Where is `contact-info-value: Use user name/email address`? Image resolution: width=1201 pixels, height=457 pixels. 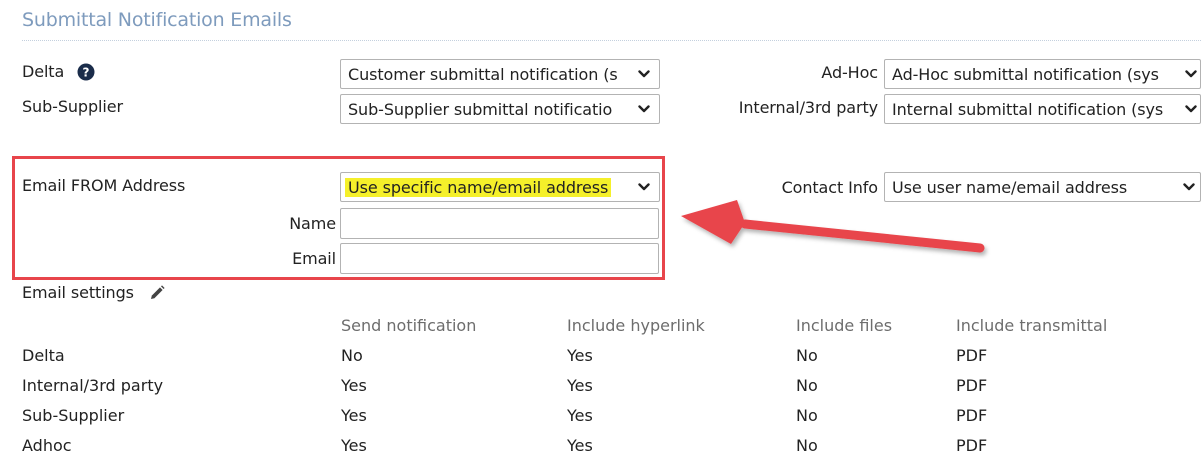
contact-info-value: Use user name/email address is located at coordinates (1010, 187).